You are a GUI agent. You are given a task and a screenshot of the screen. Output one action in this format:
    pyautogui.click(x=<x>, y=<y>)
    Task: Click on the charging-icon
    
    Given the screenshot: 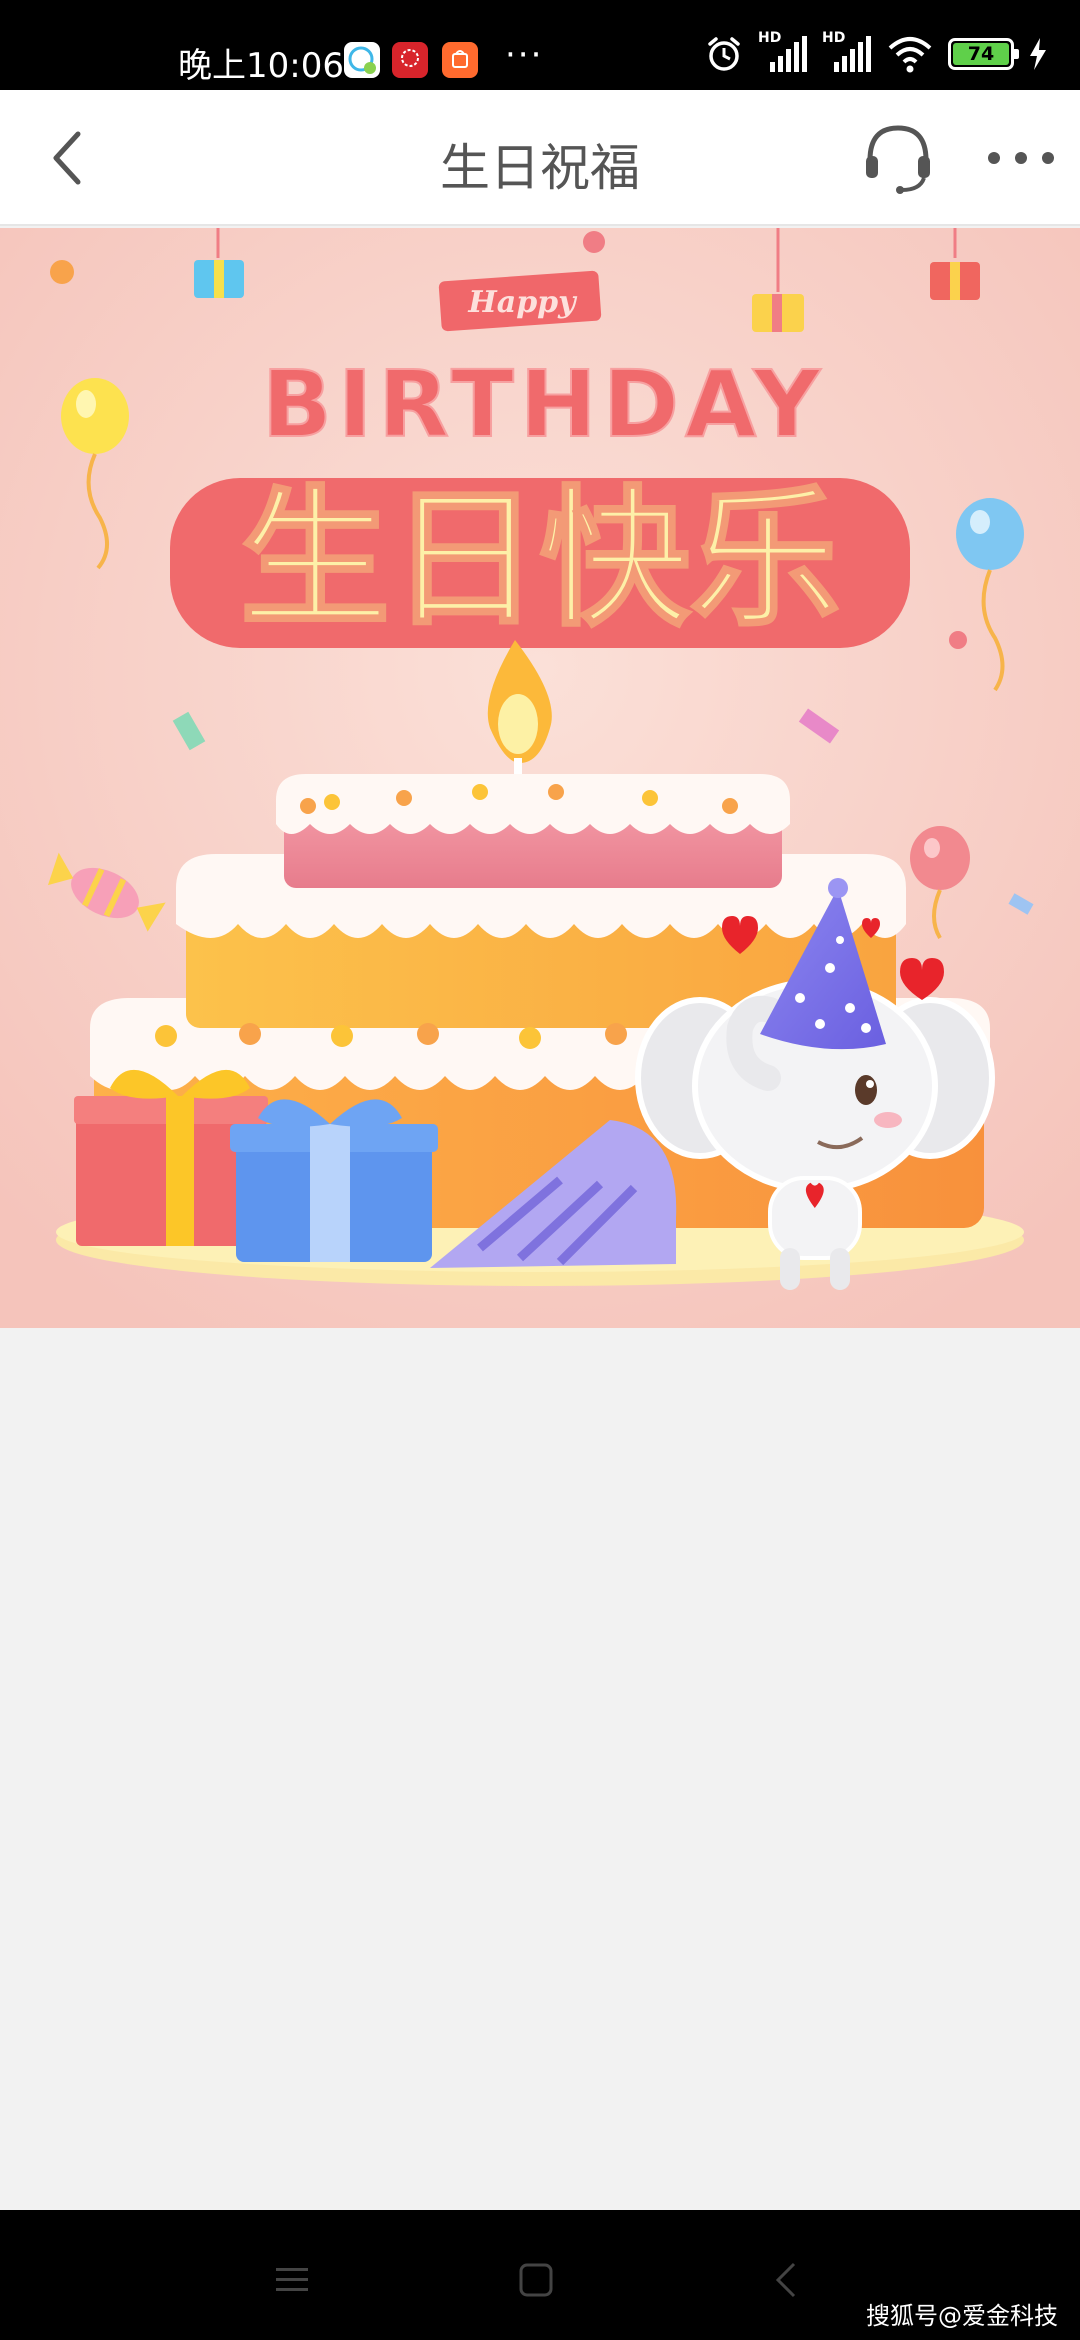 What is the action you would take?
    pyautogui.click(x=1038, y=54)
    